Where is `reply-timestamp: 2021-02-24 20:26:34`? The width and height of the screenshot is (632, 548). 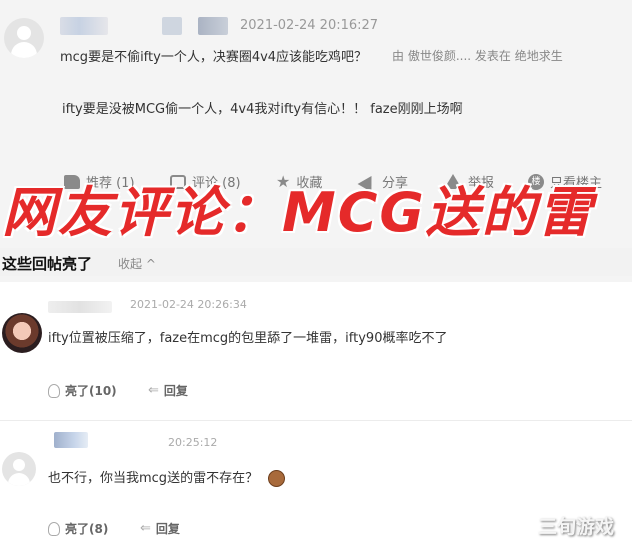 reply-timestamp: 2021-02-24 20:26:34 is located at coordinates (188, 304).